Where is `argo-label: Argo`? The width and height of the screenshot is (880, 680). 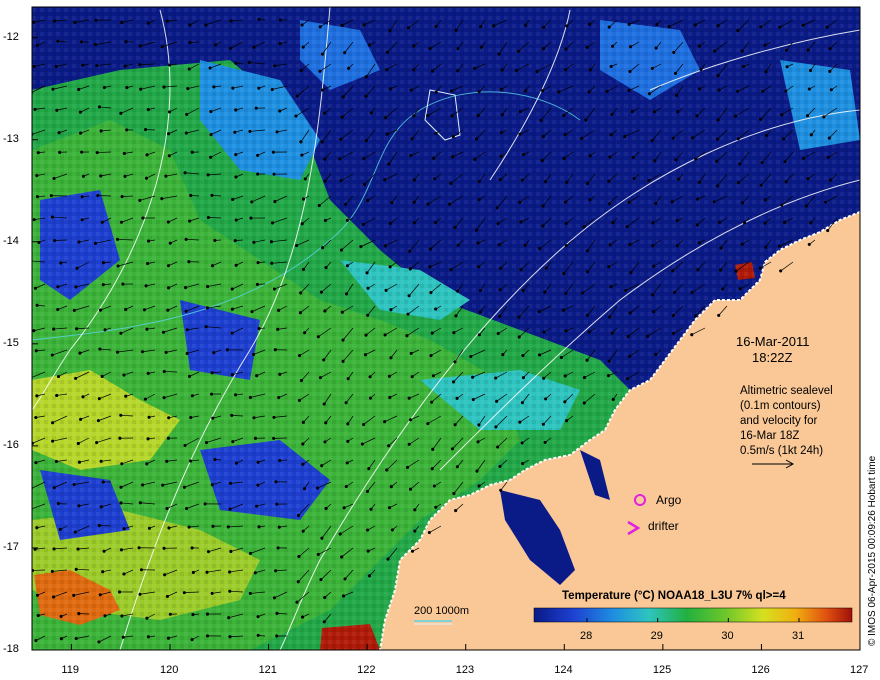 argo-label: Argo is located at coordinates (669, 500).